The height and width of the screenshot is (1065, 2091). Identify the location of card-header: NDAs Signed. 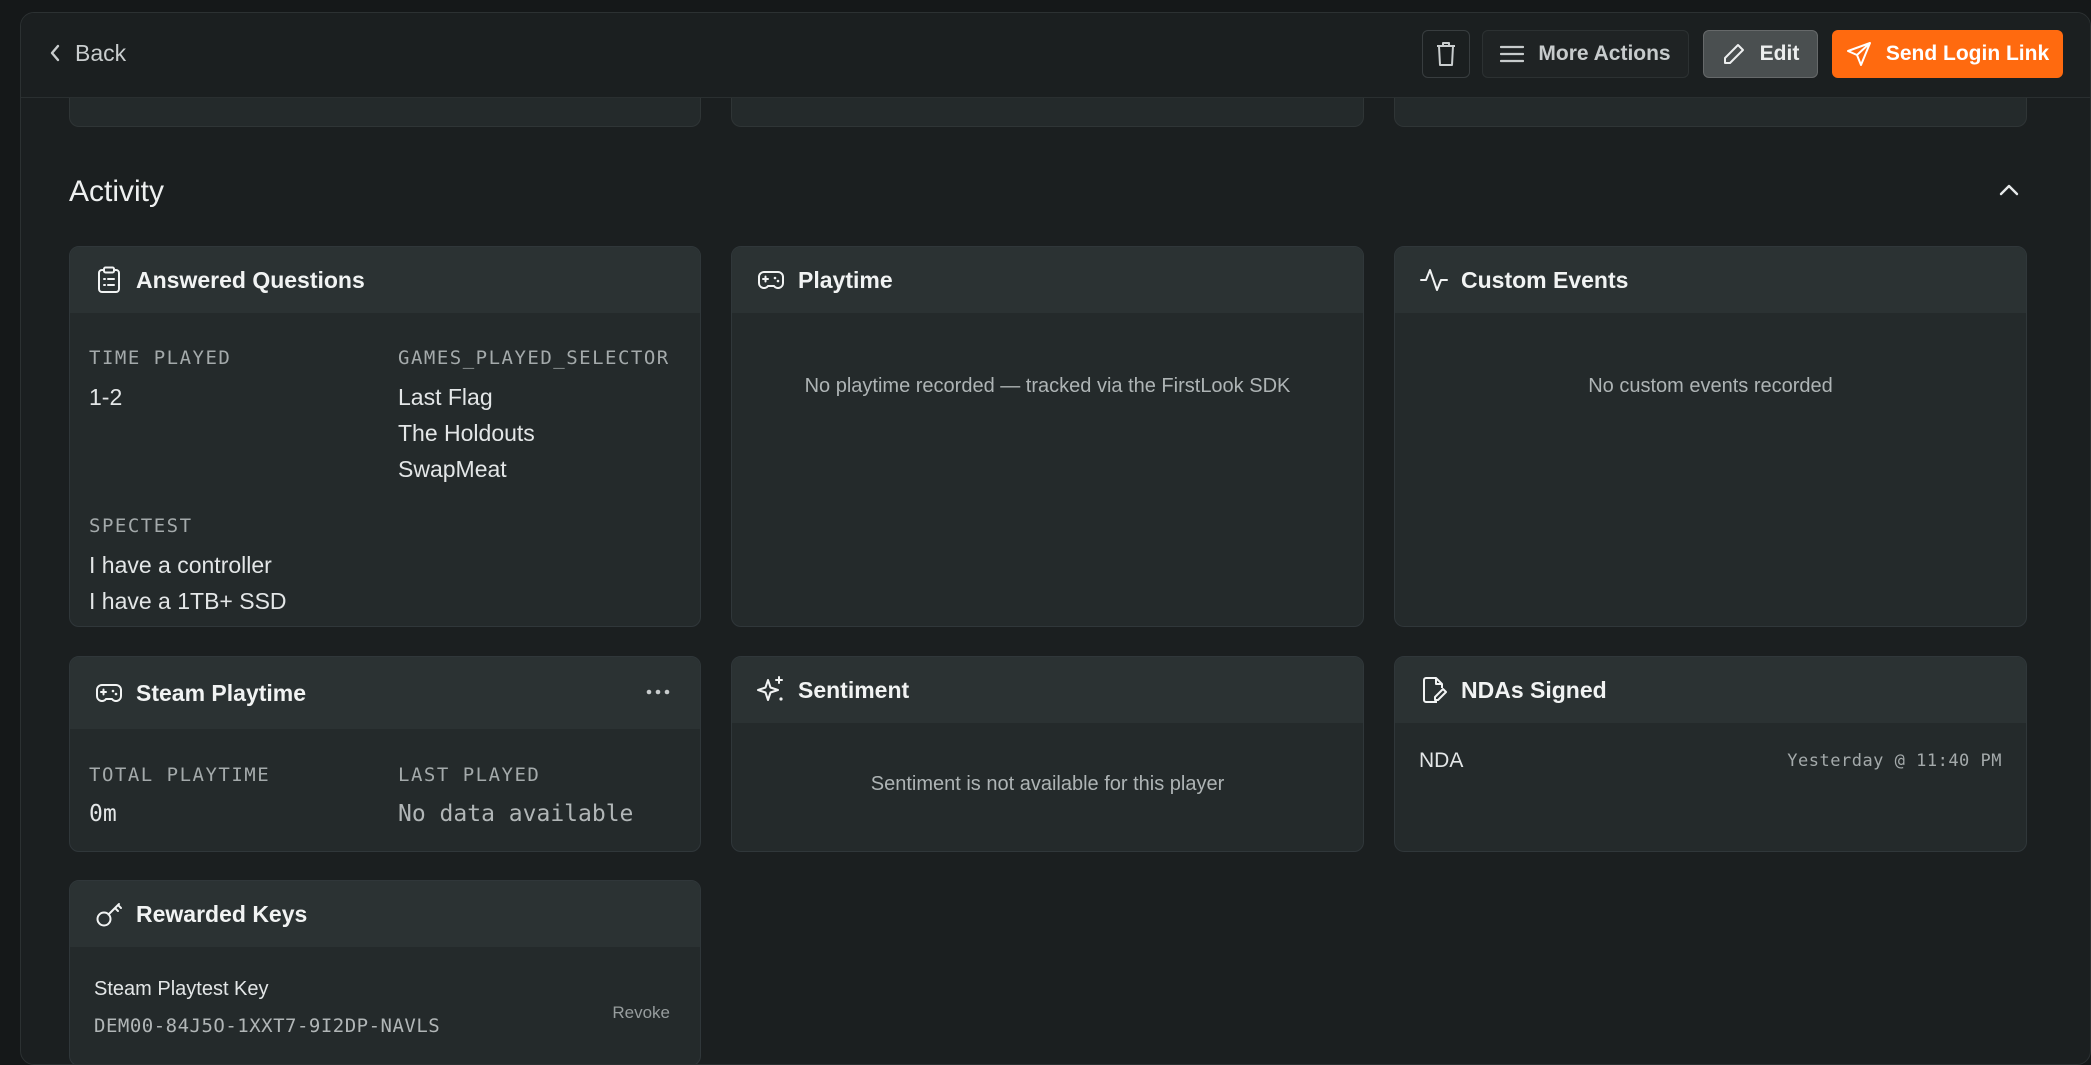
(1710, 690).